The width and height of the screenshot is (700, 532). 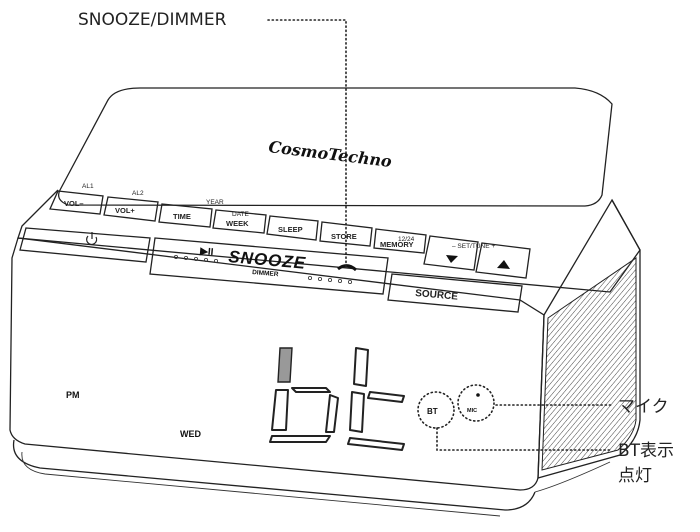 I want to click on up-arrow-icon, so click(x=503, y=264).